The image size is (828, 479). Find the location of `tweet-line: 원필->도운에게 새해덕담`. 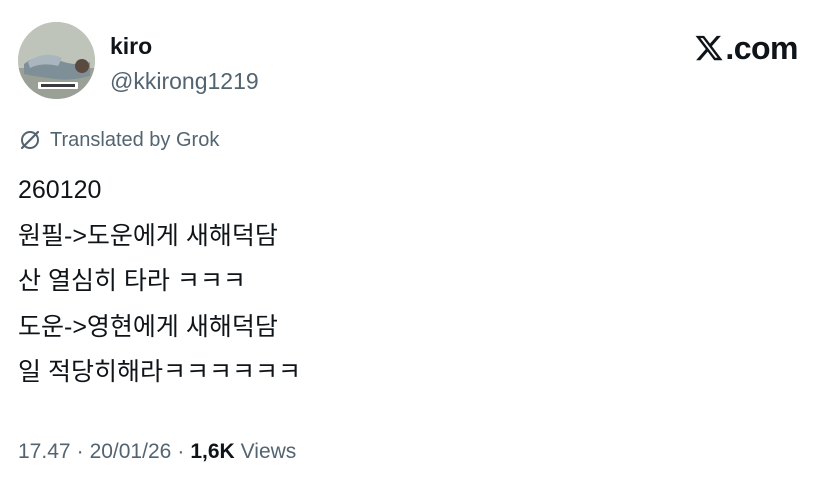

tweet-line: 원필->도운에게 새해덕담 is located at coordinates (148, 235).